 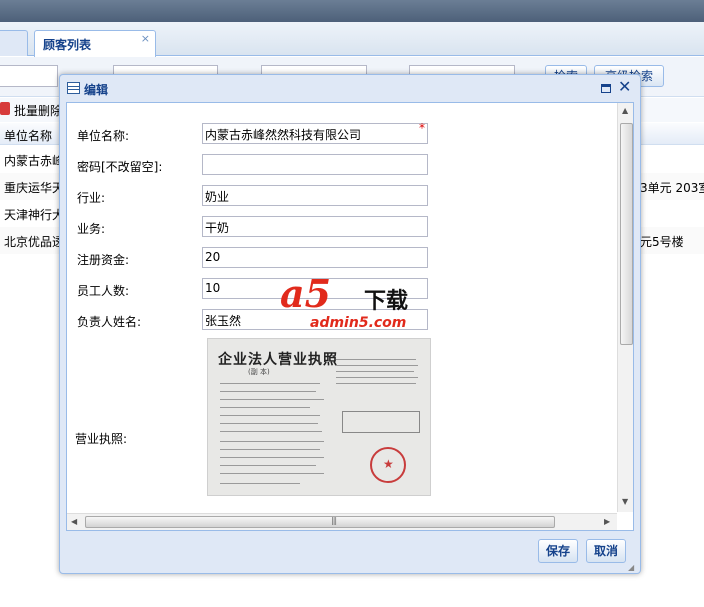 What do you see at coordinates (624, 86) in the screenshot?
I see `close-icon: ✕` at bounding box center [624, 86].